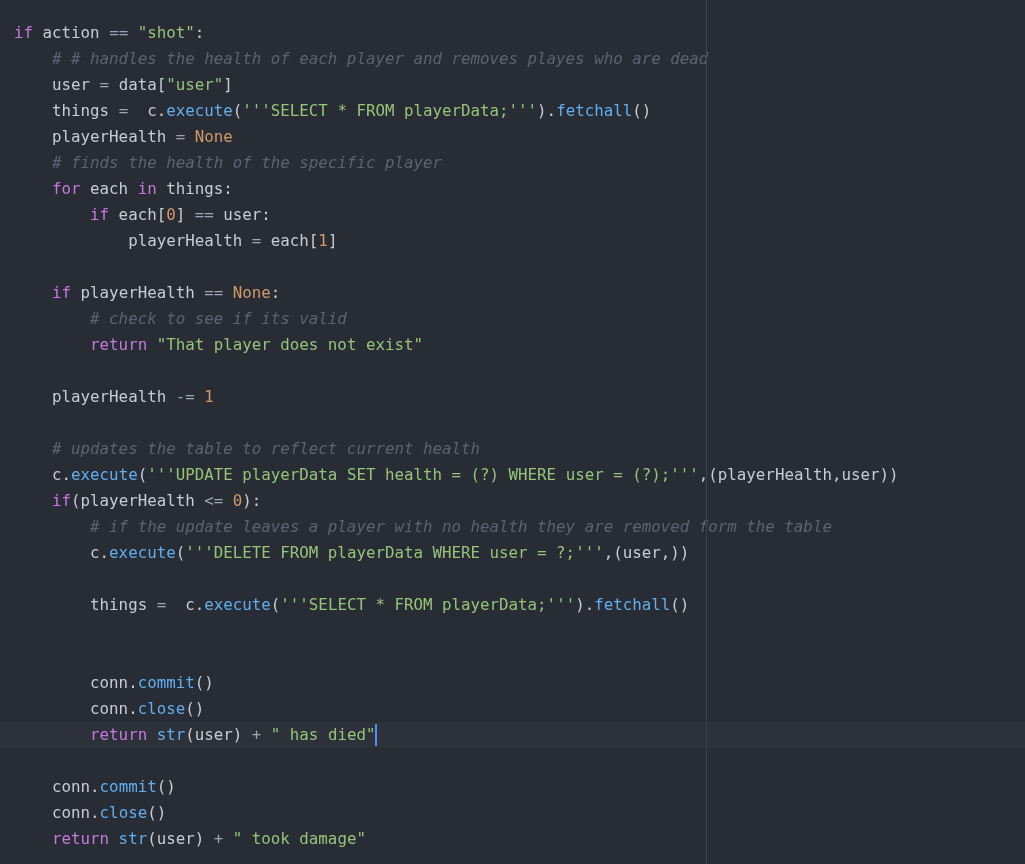  What do you see at coordinates (142, 189) in the screenshot?
I see `code-line: for each in things:` at bounding box center [142, 189].